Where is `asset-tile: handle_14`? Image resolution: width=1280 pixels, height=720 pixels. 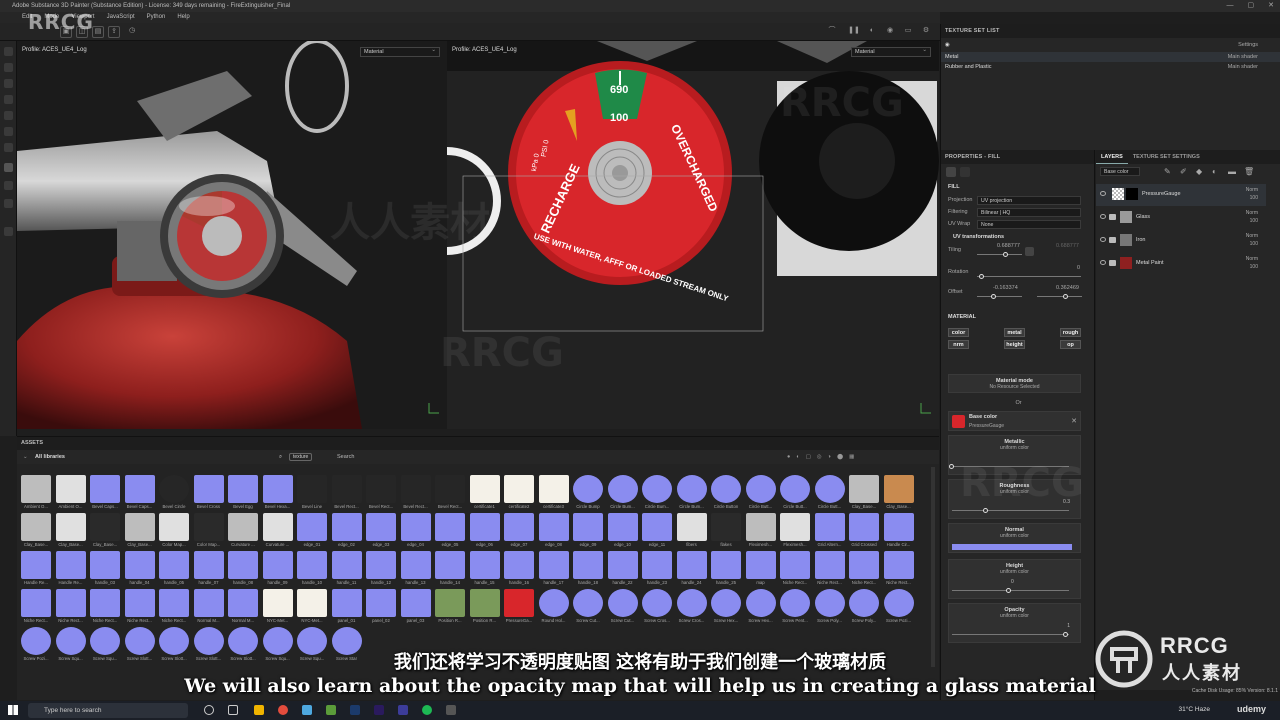 asset-tile: handle_14 is located at coordinates (450, 568).